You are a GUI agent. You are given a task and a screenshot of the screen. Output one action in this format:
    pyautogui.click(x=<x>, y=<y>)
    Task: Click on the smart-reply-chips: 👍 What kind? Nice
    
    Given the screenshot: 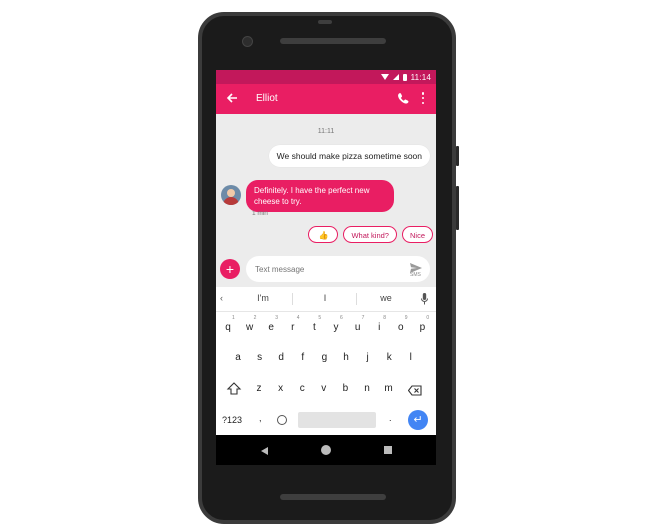 What is the action you would take?
    pyautogui.click(x=370, y=234)
    